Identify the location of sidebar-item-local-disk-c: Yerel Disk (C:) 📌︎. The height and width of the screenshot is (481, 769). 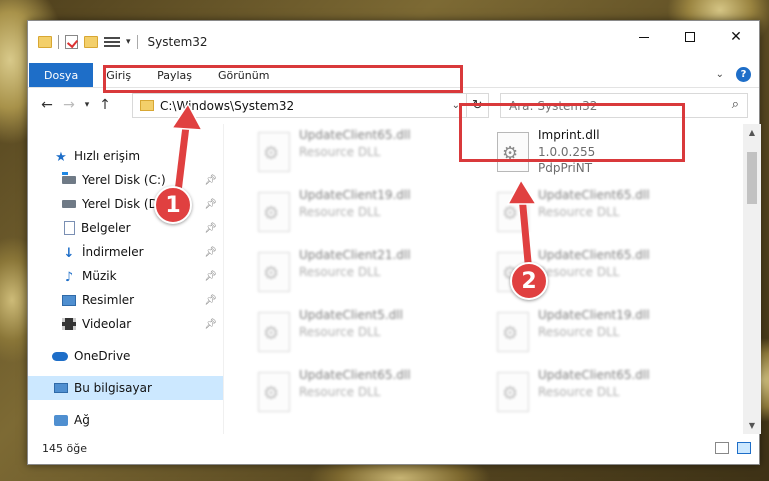
(125, 180).